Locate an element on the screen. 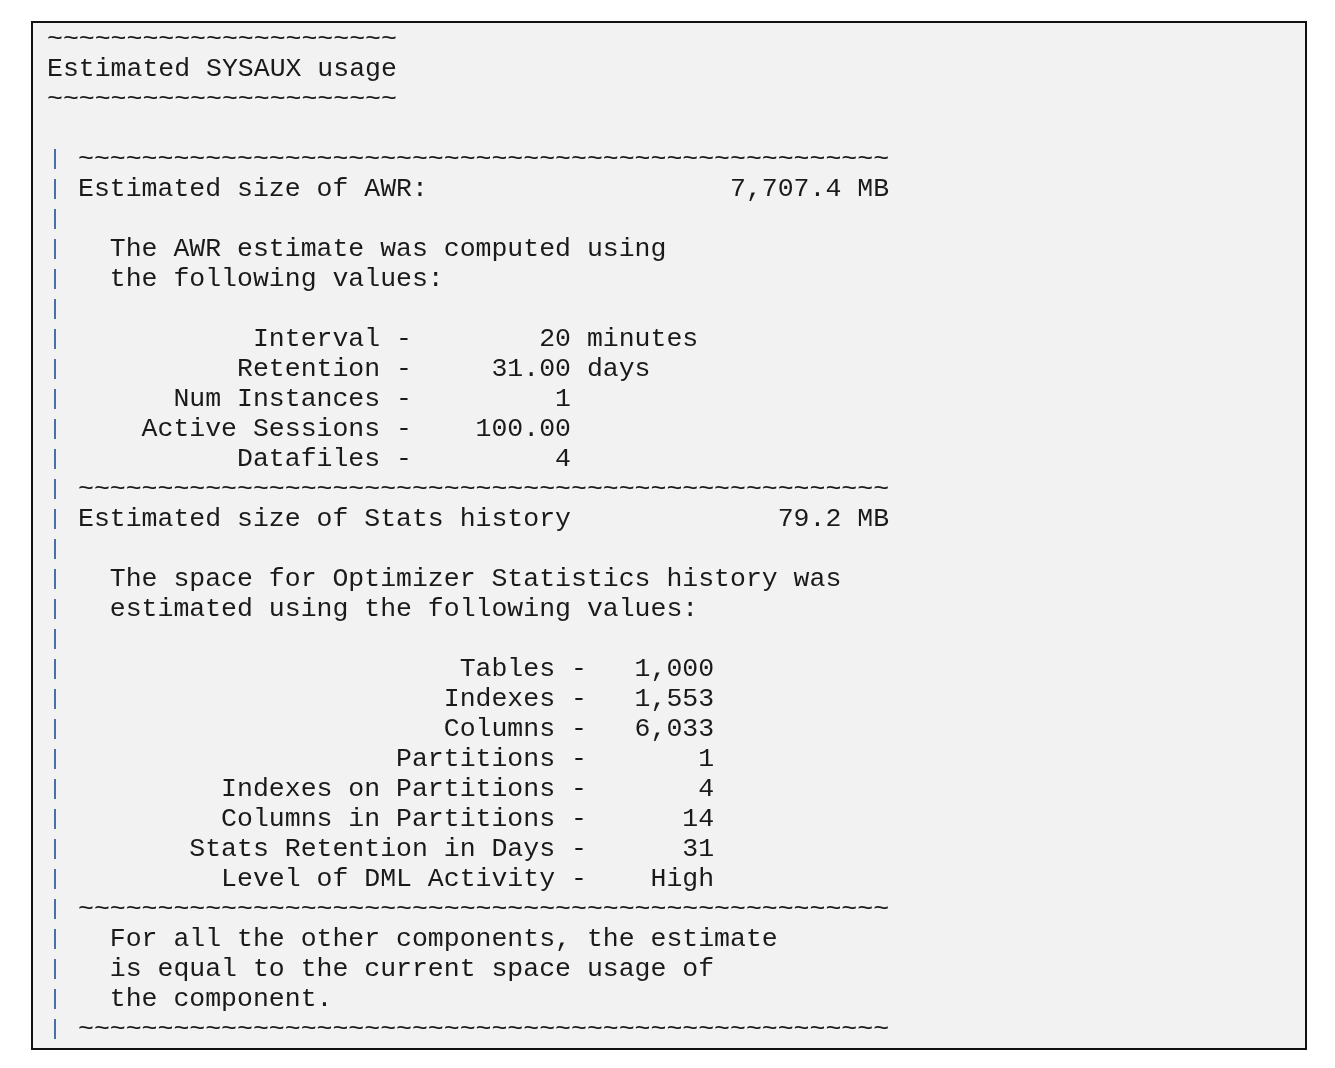 This screenshot has width=1335, height=1068. report-line: Columns - 6,033 is located at coordinates (578, 729).